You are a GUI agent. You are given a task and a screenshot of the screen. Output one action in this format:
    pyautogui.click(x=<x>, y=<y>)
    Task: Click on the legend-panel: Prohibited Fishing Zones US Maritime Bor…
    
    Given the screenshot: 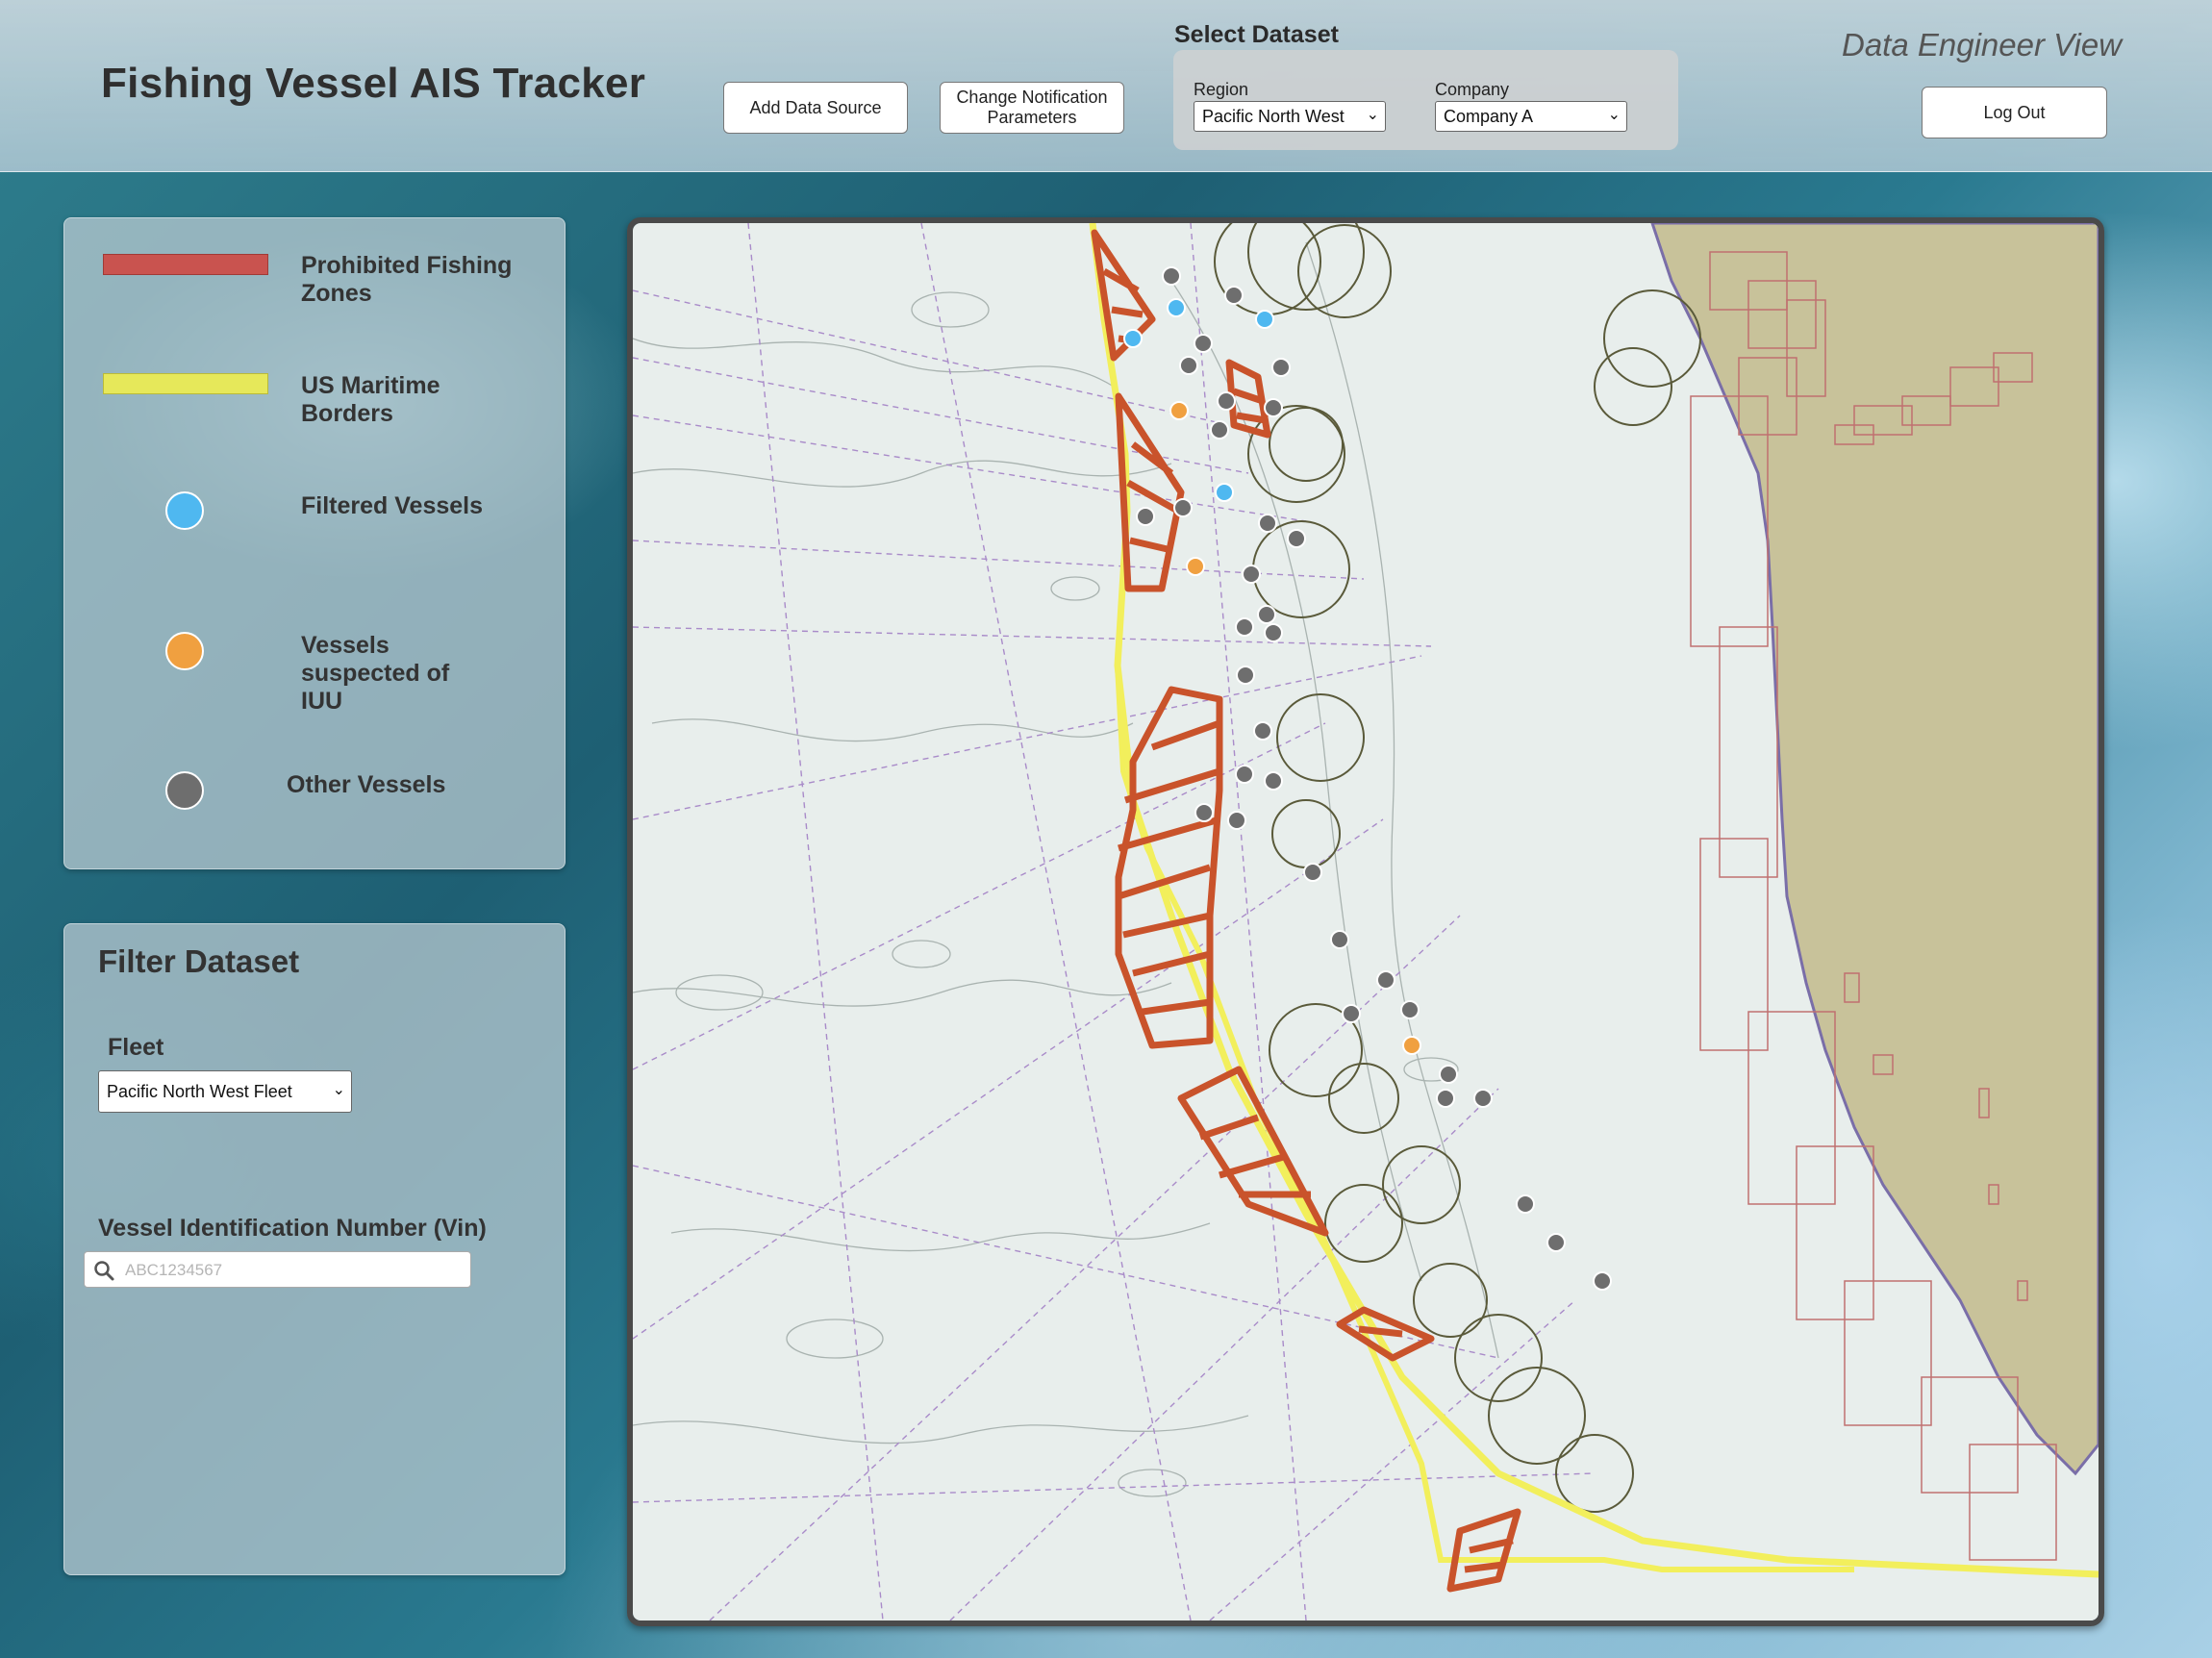 What is the action you would take?
    pyautogui.click(x=314, y=543)
    